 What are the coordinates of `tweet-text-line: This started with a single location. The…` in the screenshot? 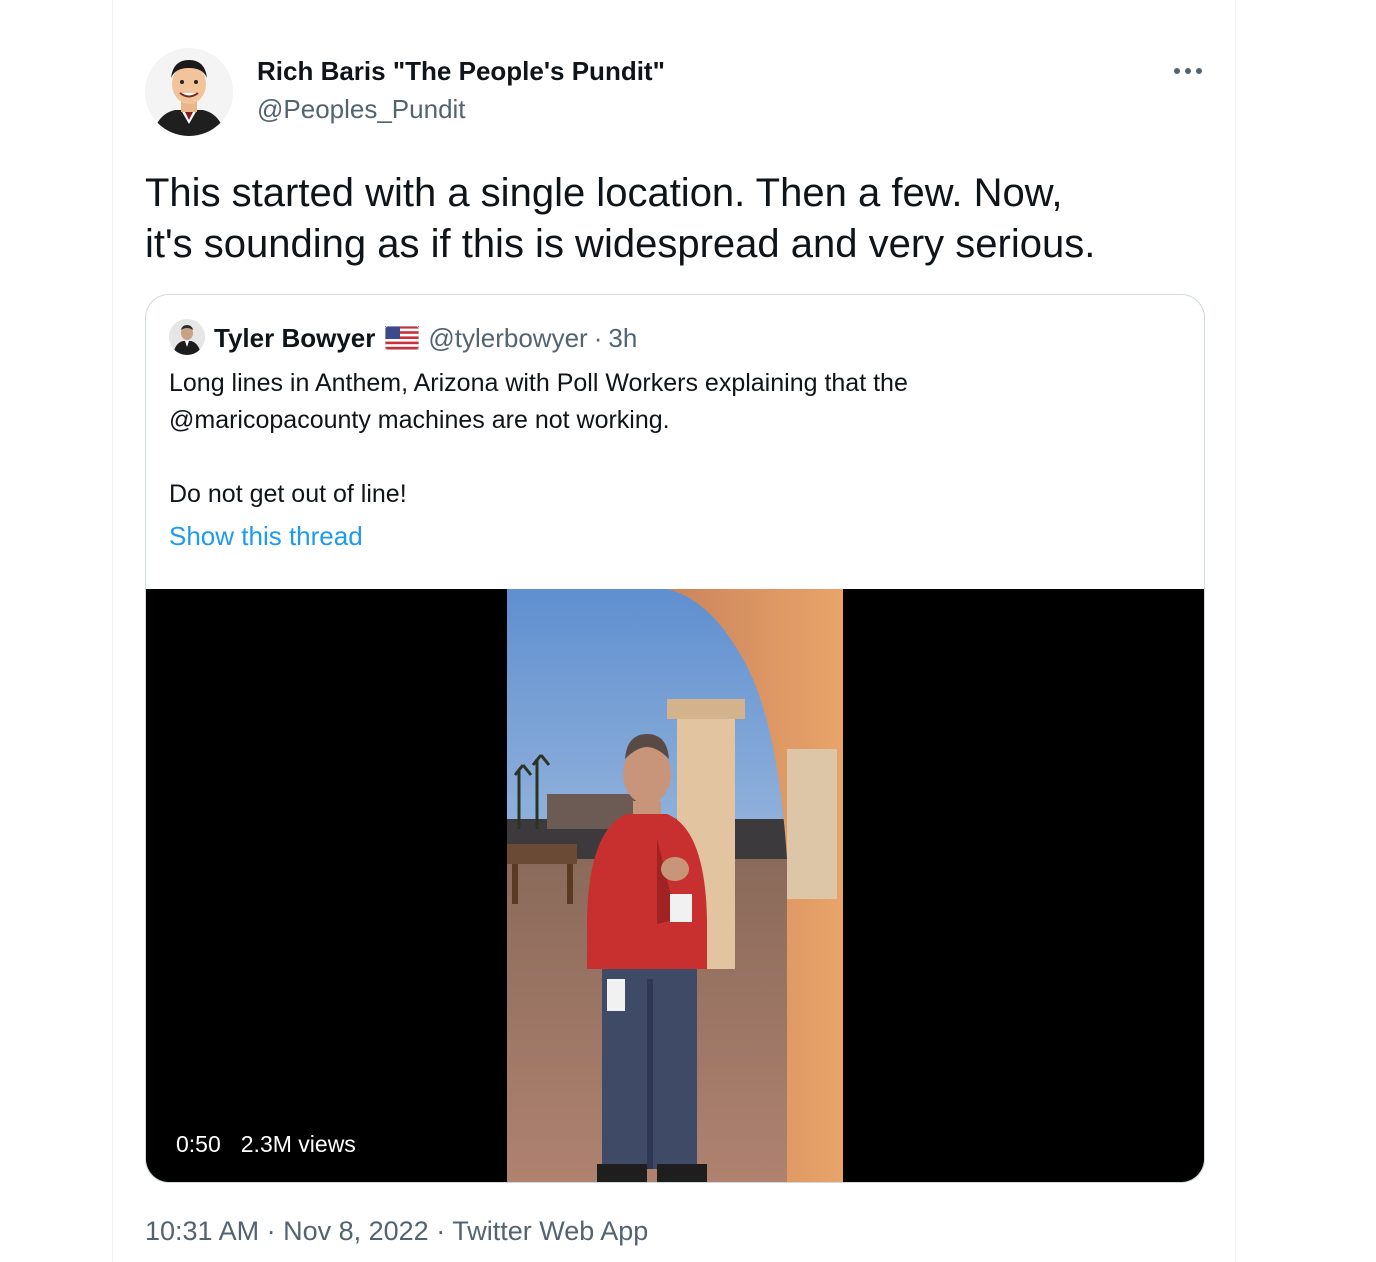 It's located at (604, 193).